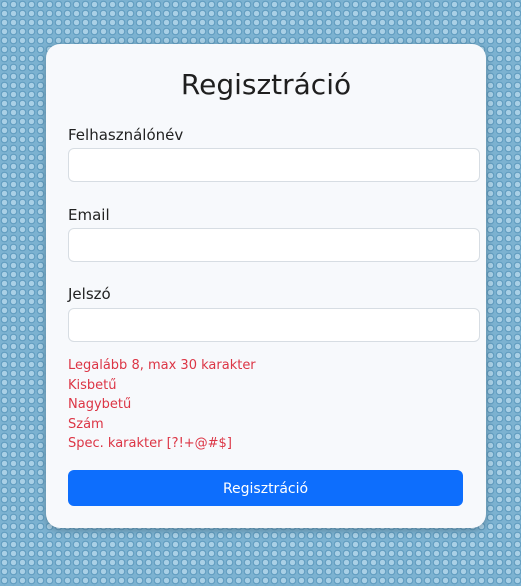 Image resolution: width=521 pixels, height=586 pixels. What do you see at coordinates (126, 135) in the screenshot?
I see `username-label: Felhasználónév` at bounding box center [126, 135].